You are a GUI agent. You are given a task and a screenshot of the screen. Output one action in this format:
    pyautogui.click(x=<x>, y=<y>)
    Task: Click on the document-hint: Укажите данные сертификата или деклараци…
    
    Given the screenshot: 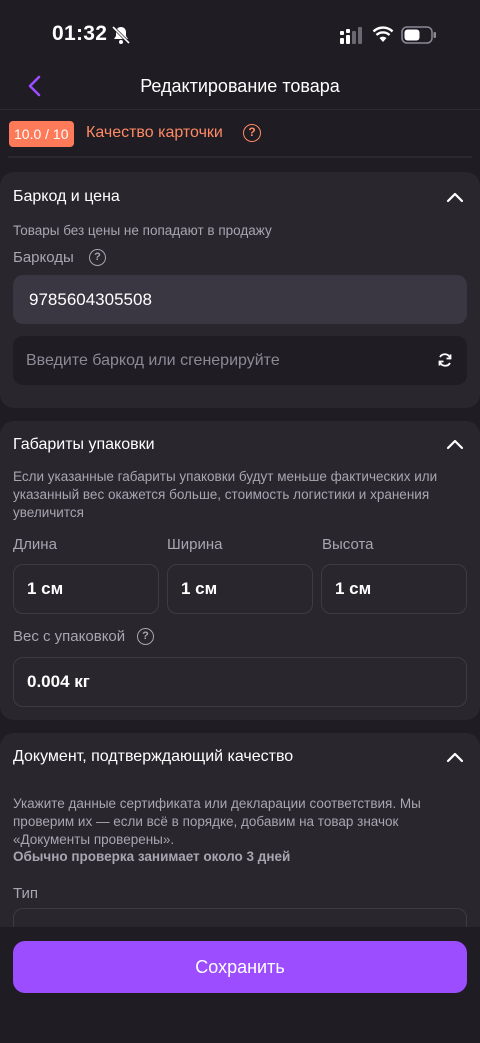 What is the action you would take?
    pyautogui.click(x=217, y=821)
    